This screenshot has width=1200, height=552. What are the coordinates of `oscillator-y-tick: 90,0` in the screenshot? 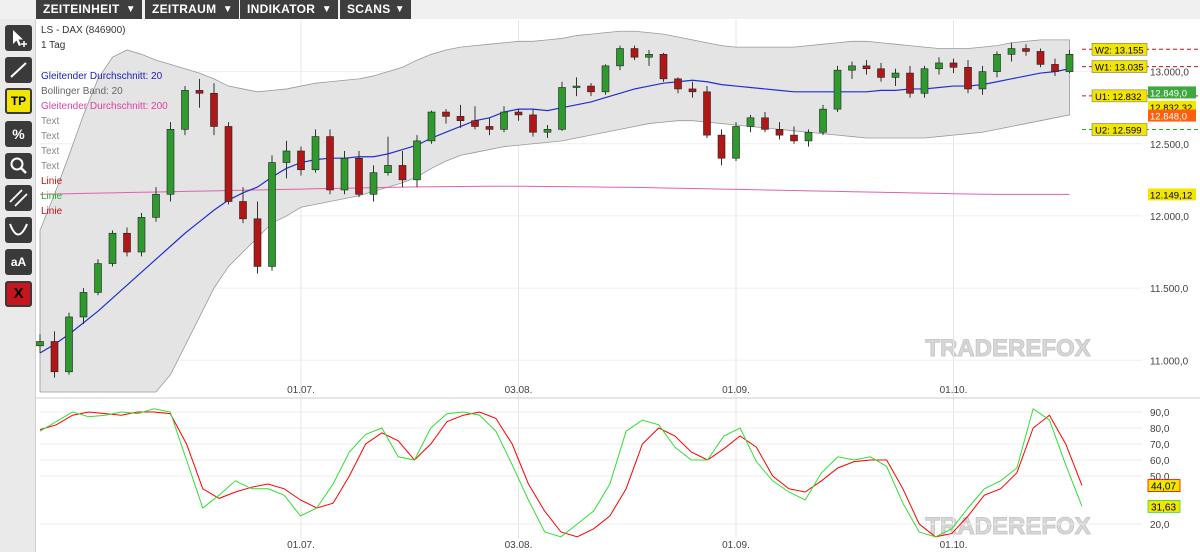 It's located at (1160, 413).